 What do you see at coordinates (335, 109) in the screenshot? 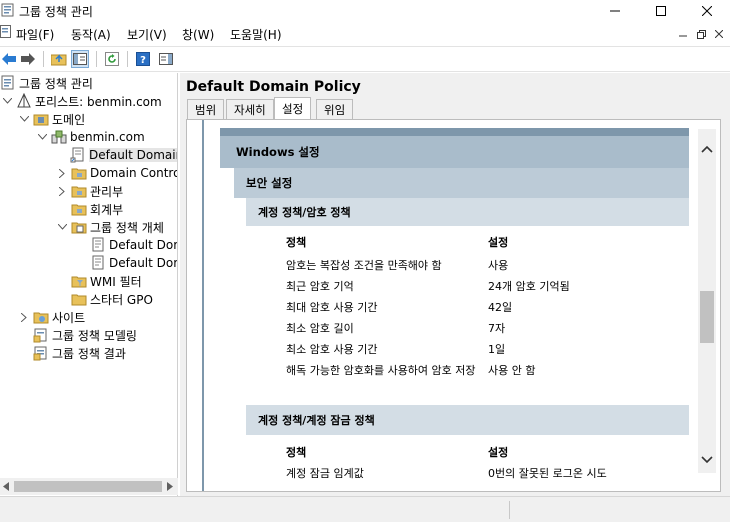
I see `tab-delegation: 위임` at bounding box center [335, 109].